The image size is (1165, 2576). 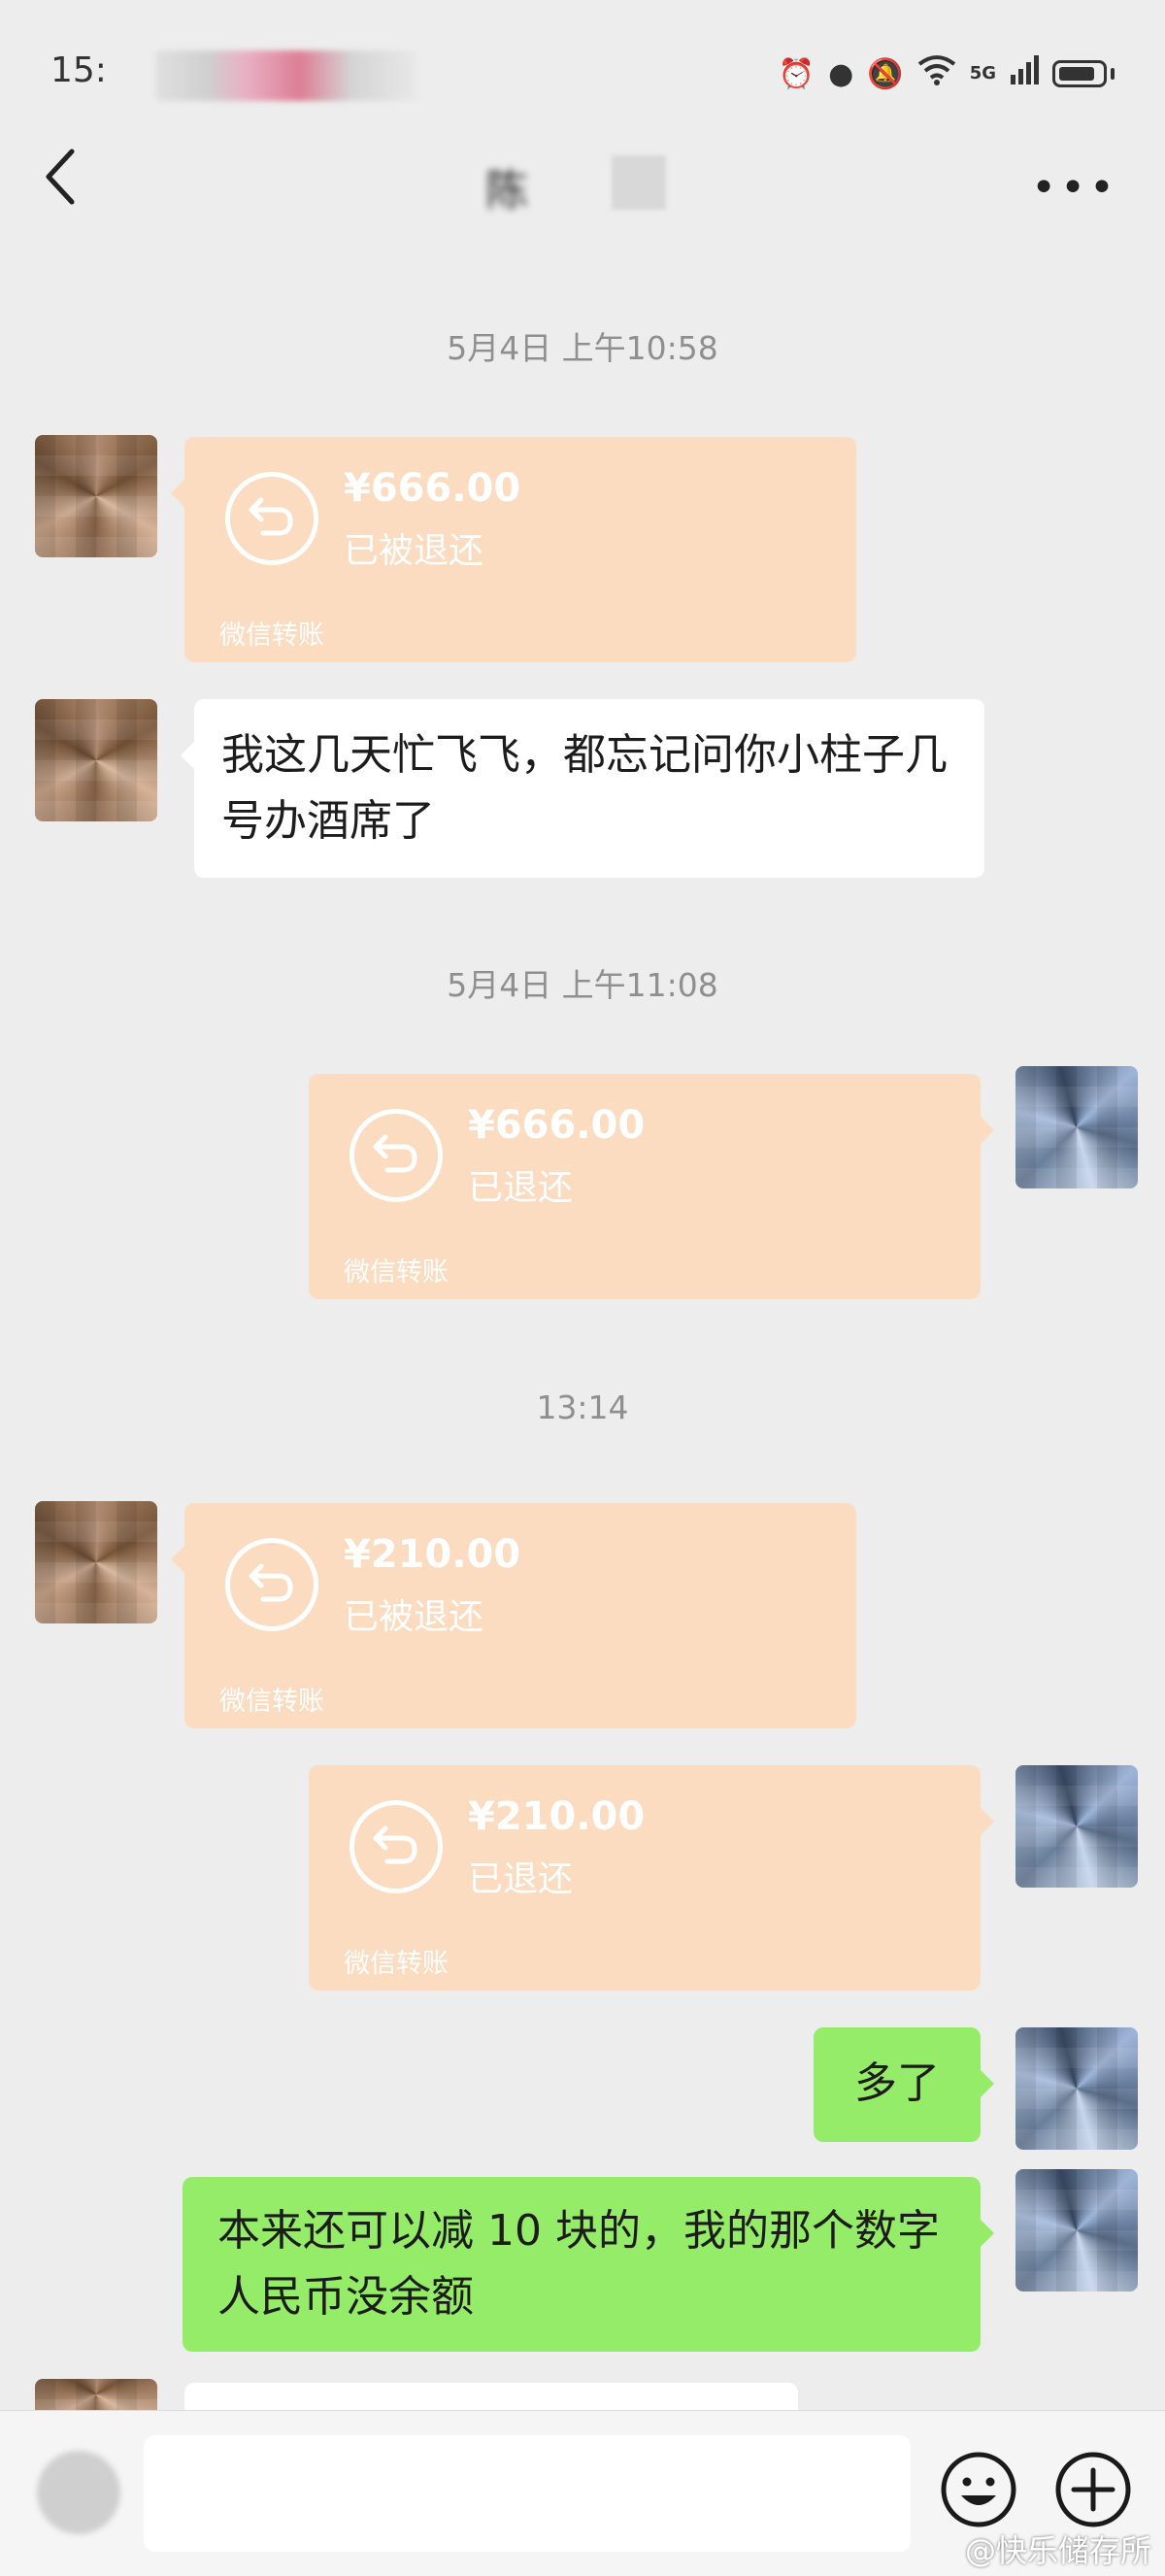 I want to click on chat-title: 陈, so click(x=508, y=191).